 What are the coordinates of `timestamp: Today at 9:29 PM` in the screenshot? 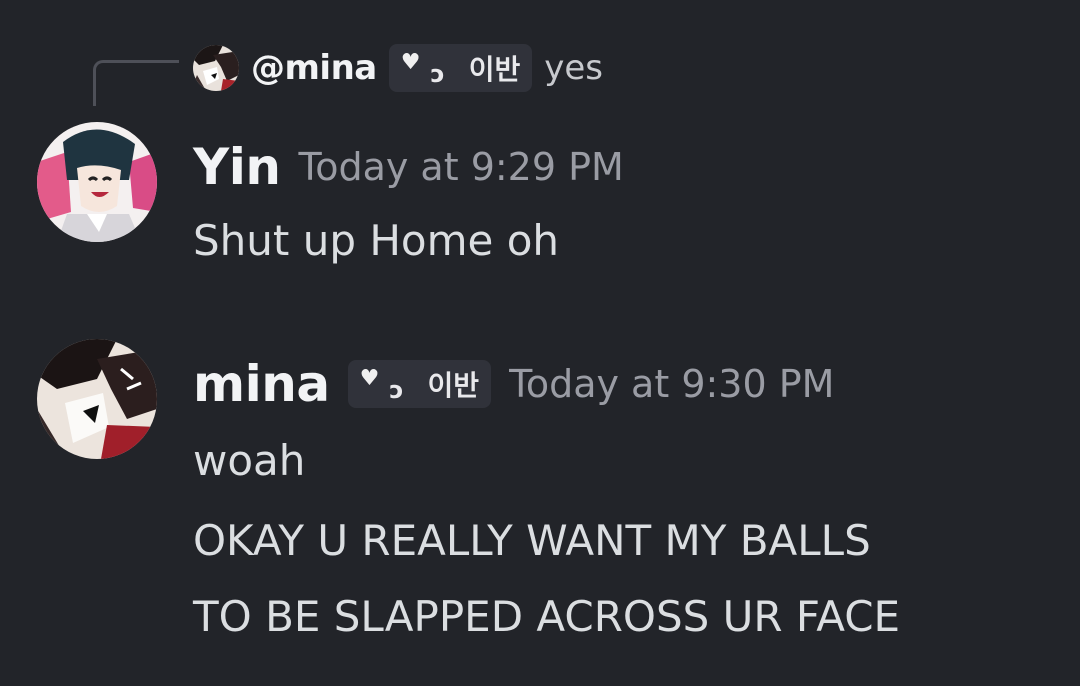 It's located at (460, 167).